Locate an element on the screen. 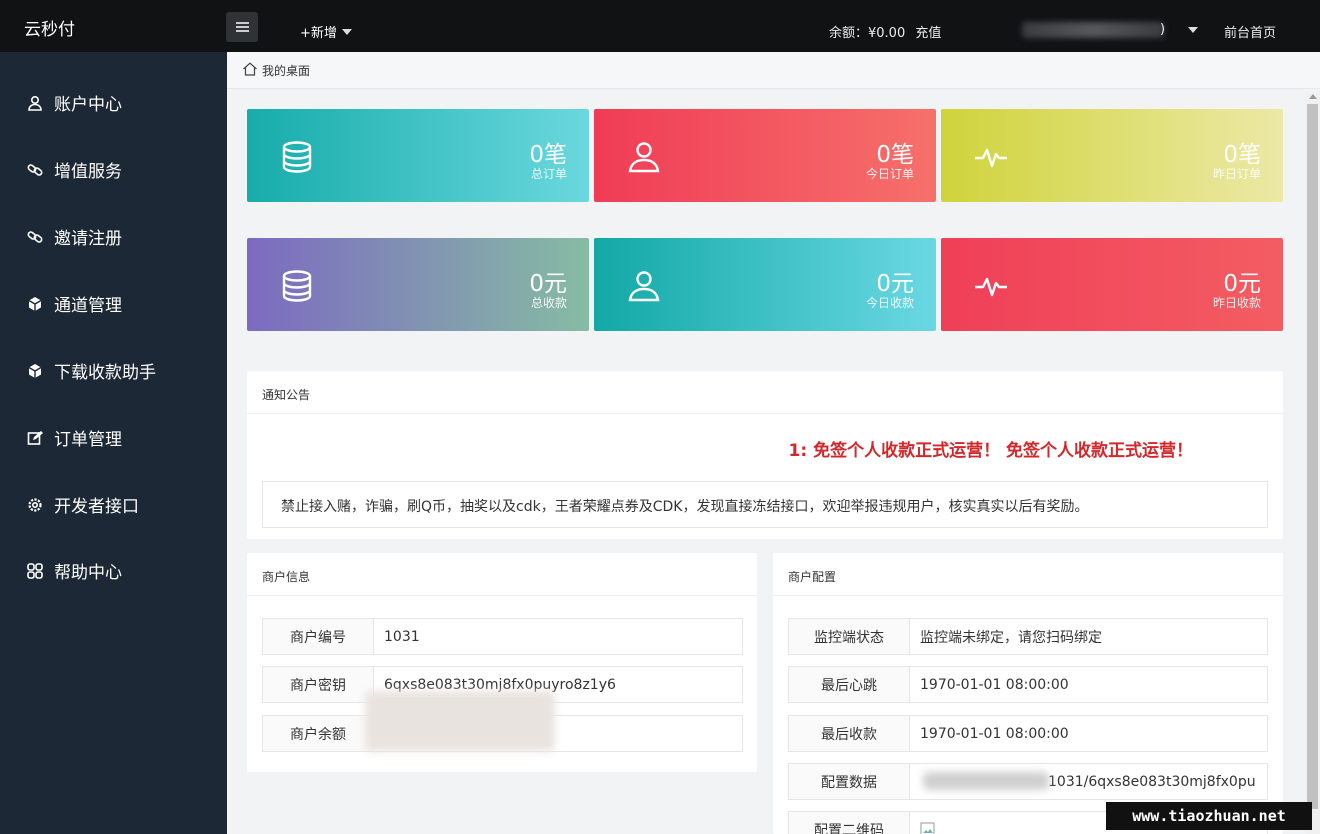 Image resolution: width=1320 pixels, height=834 pixels. sidebar-item-download-assistant: 下载收款助手 is located at coordinates (91, 370).